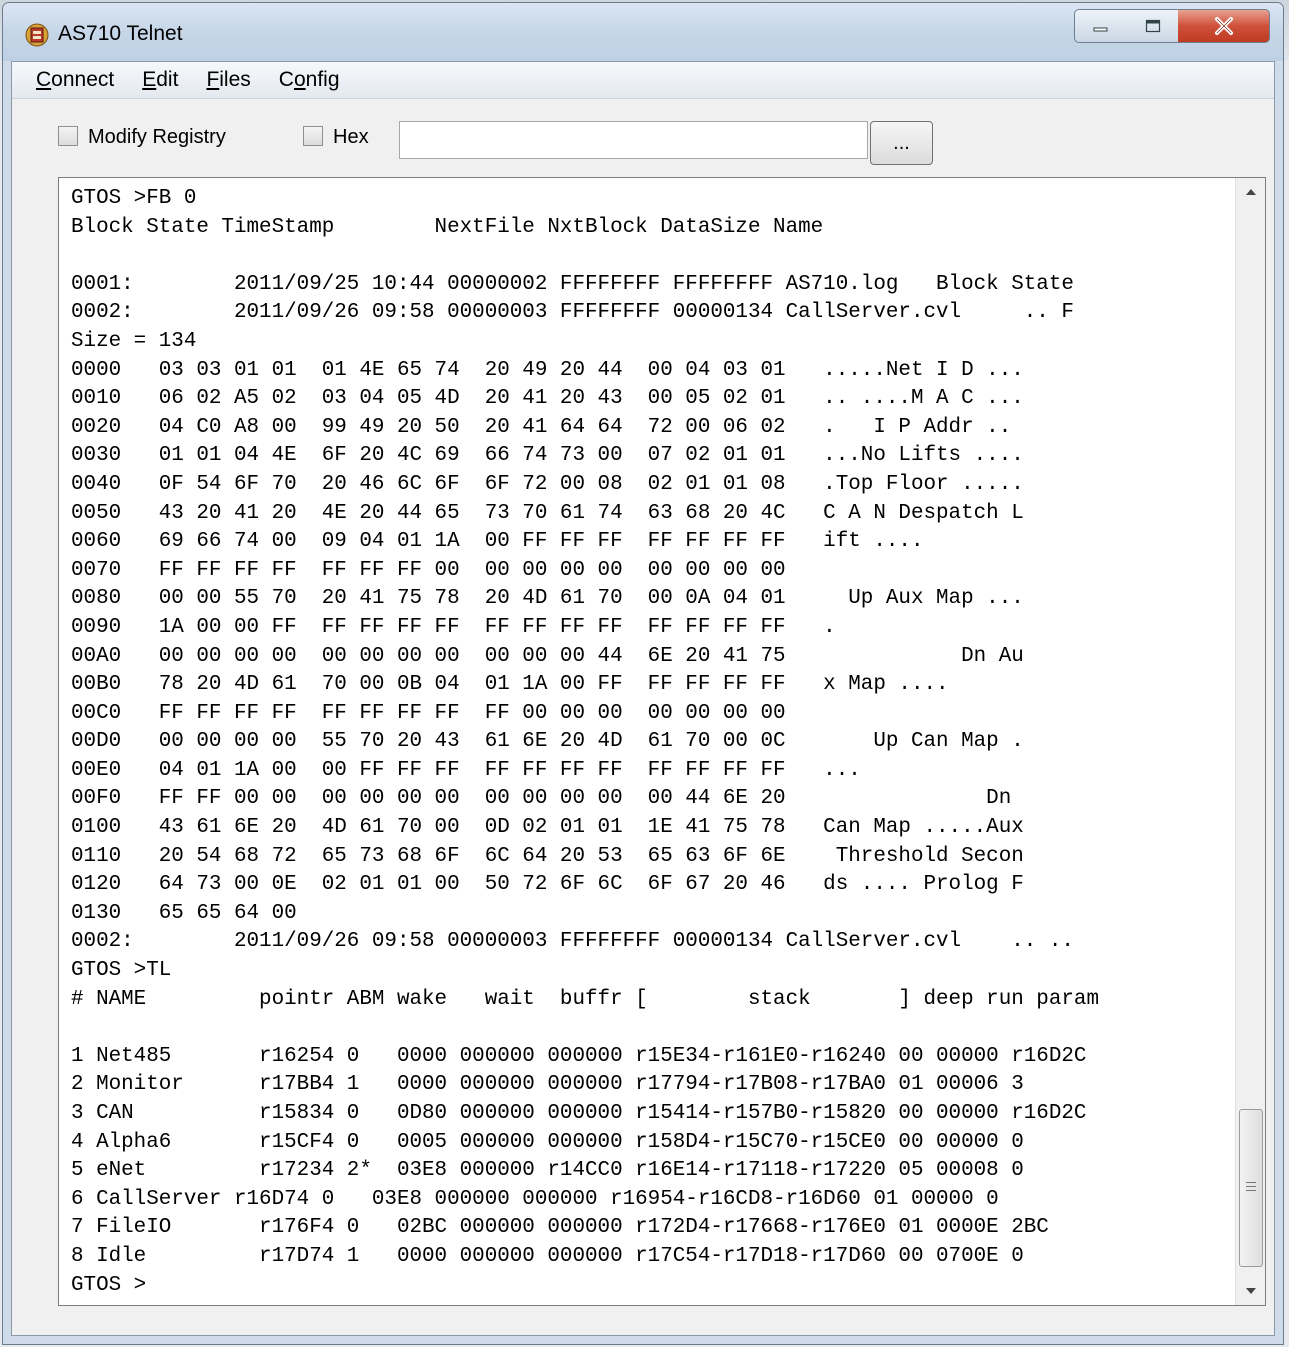  I want to click on menu-connect: Connect, so click(81, 80).